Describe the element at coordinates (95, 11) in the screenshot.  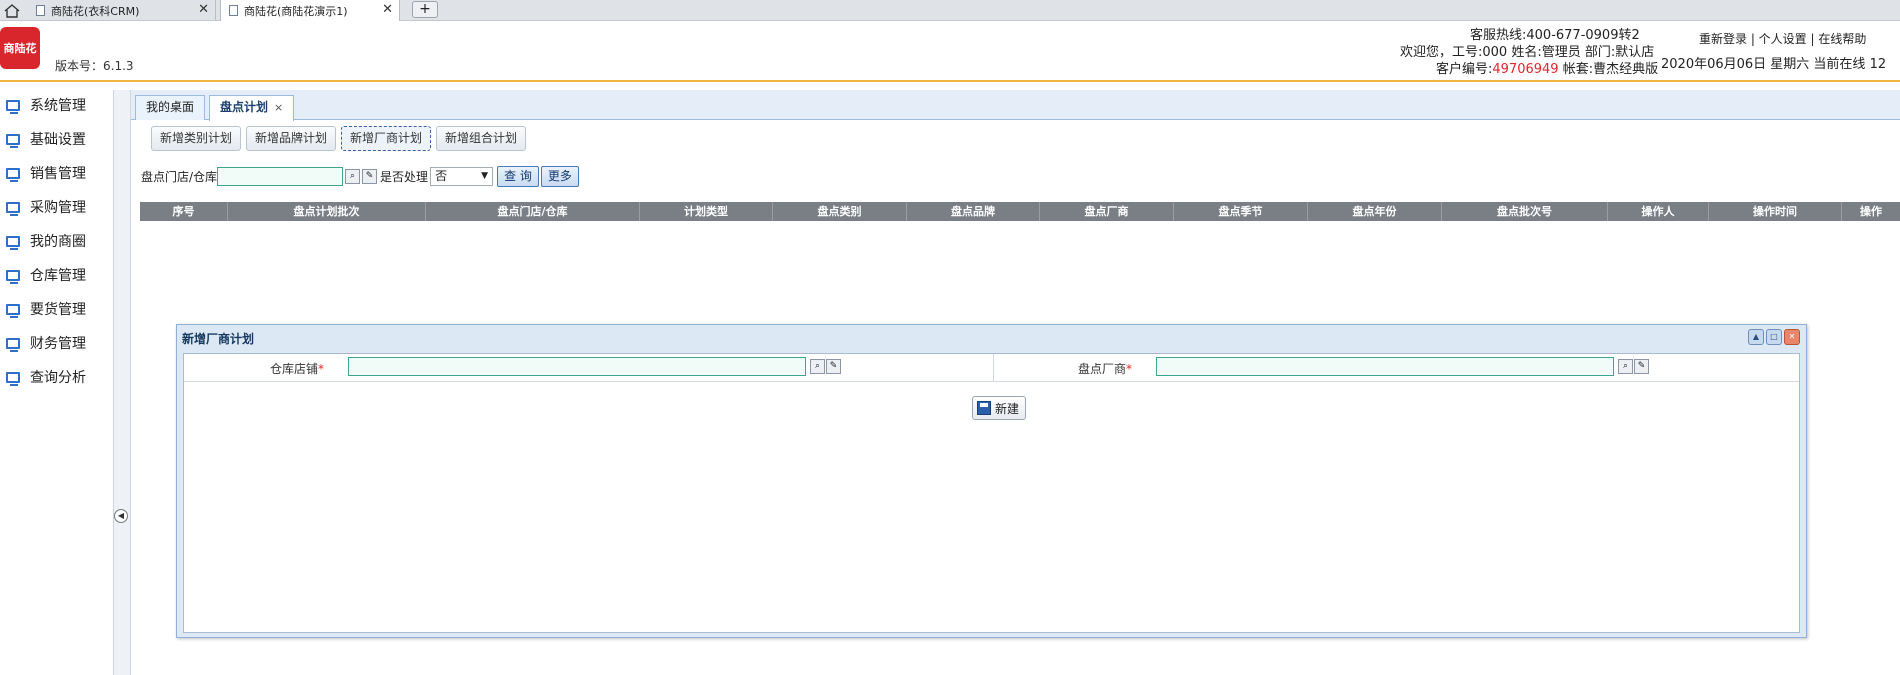
I see `browser-tab-title: 商陆花(衣科CRM)` at that location.